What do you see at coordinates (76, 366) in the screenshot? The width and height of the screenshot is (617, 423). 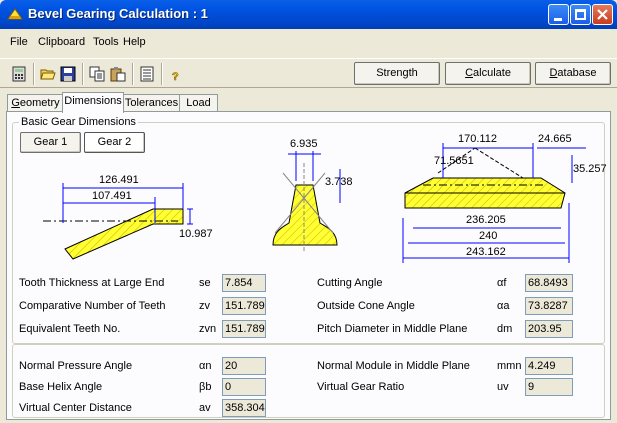 I see `row-label: Normal Pressure Angle` at bounding box center [76, 366].